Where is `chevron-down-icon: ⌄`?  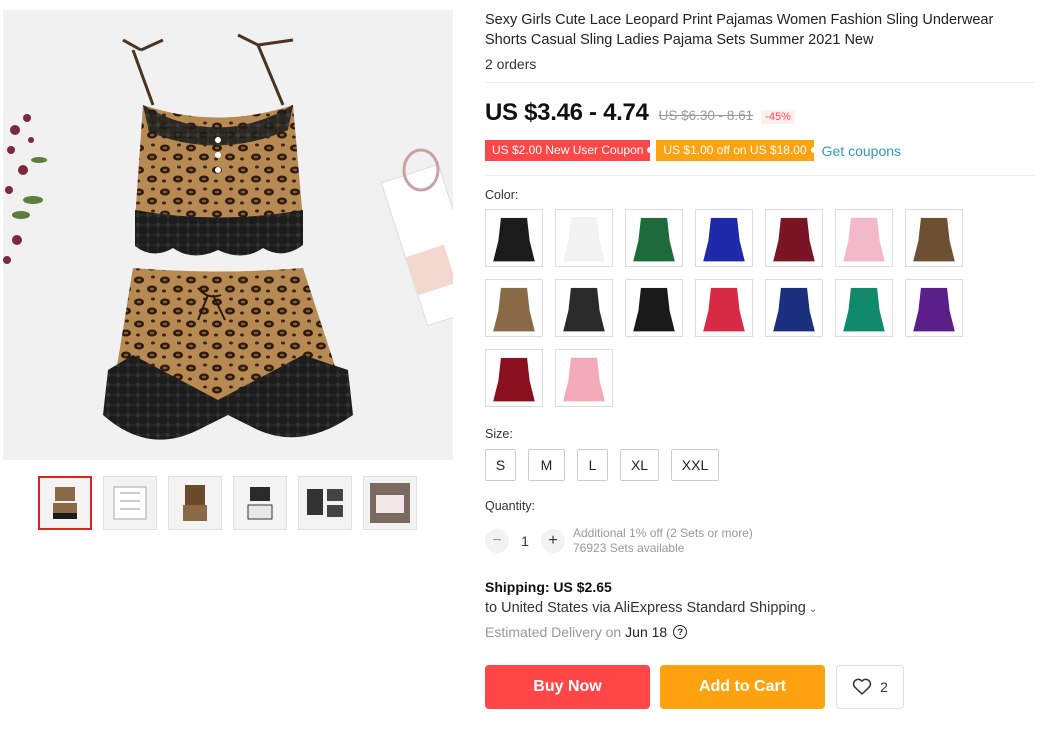
chevron-down-icon: ⌄ is located at coordinates (813, 609).